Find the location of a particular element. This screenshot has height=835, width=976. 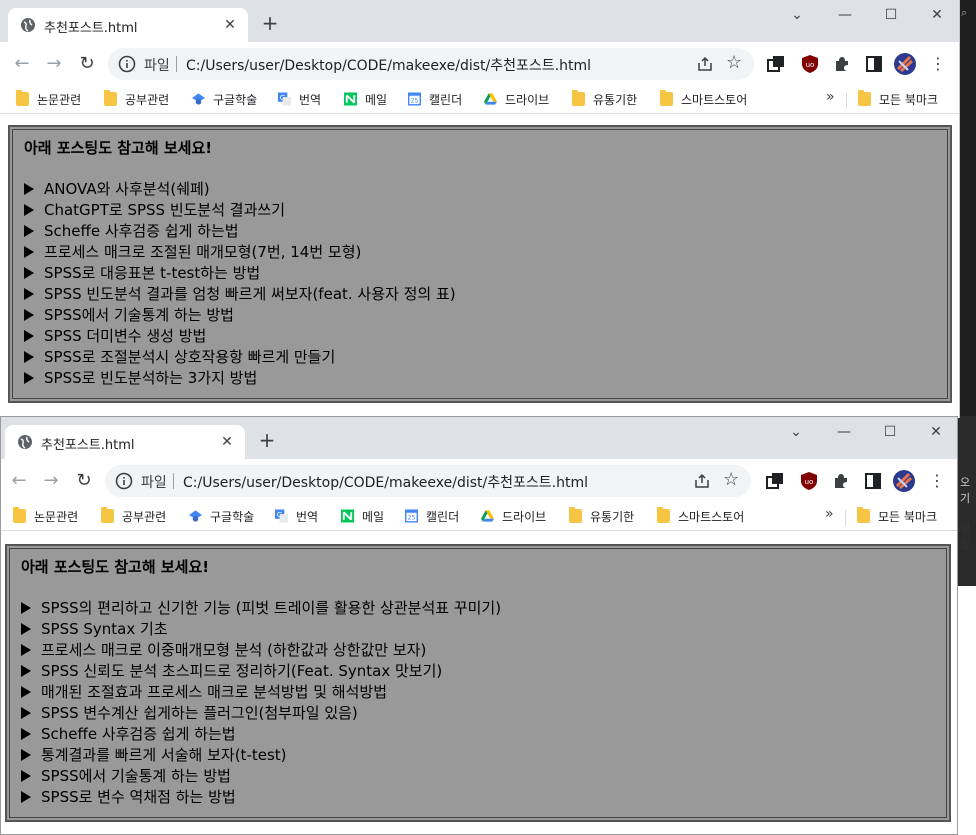

post-link: 프로세스 매크로 조절된 매개모형(7번, 14번 모형) is located at coordinates (240, 252).